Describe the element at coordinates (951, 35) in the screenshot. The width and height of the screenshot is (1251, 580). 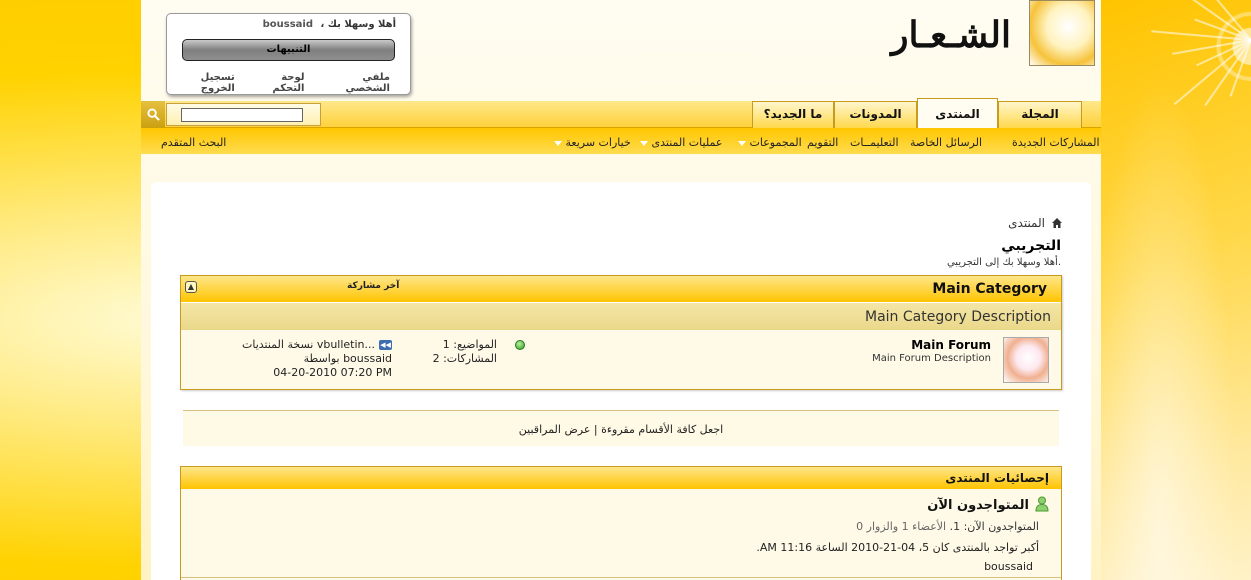
I see `site-title: الشـعـار` at that location.